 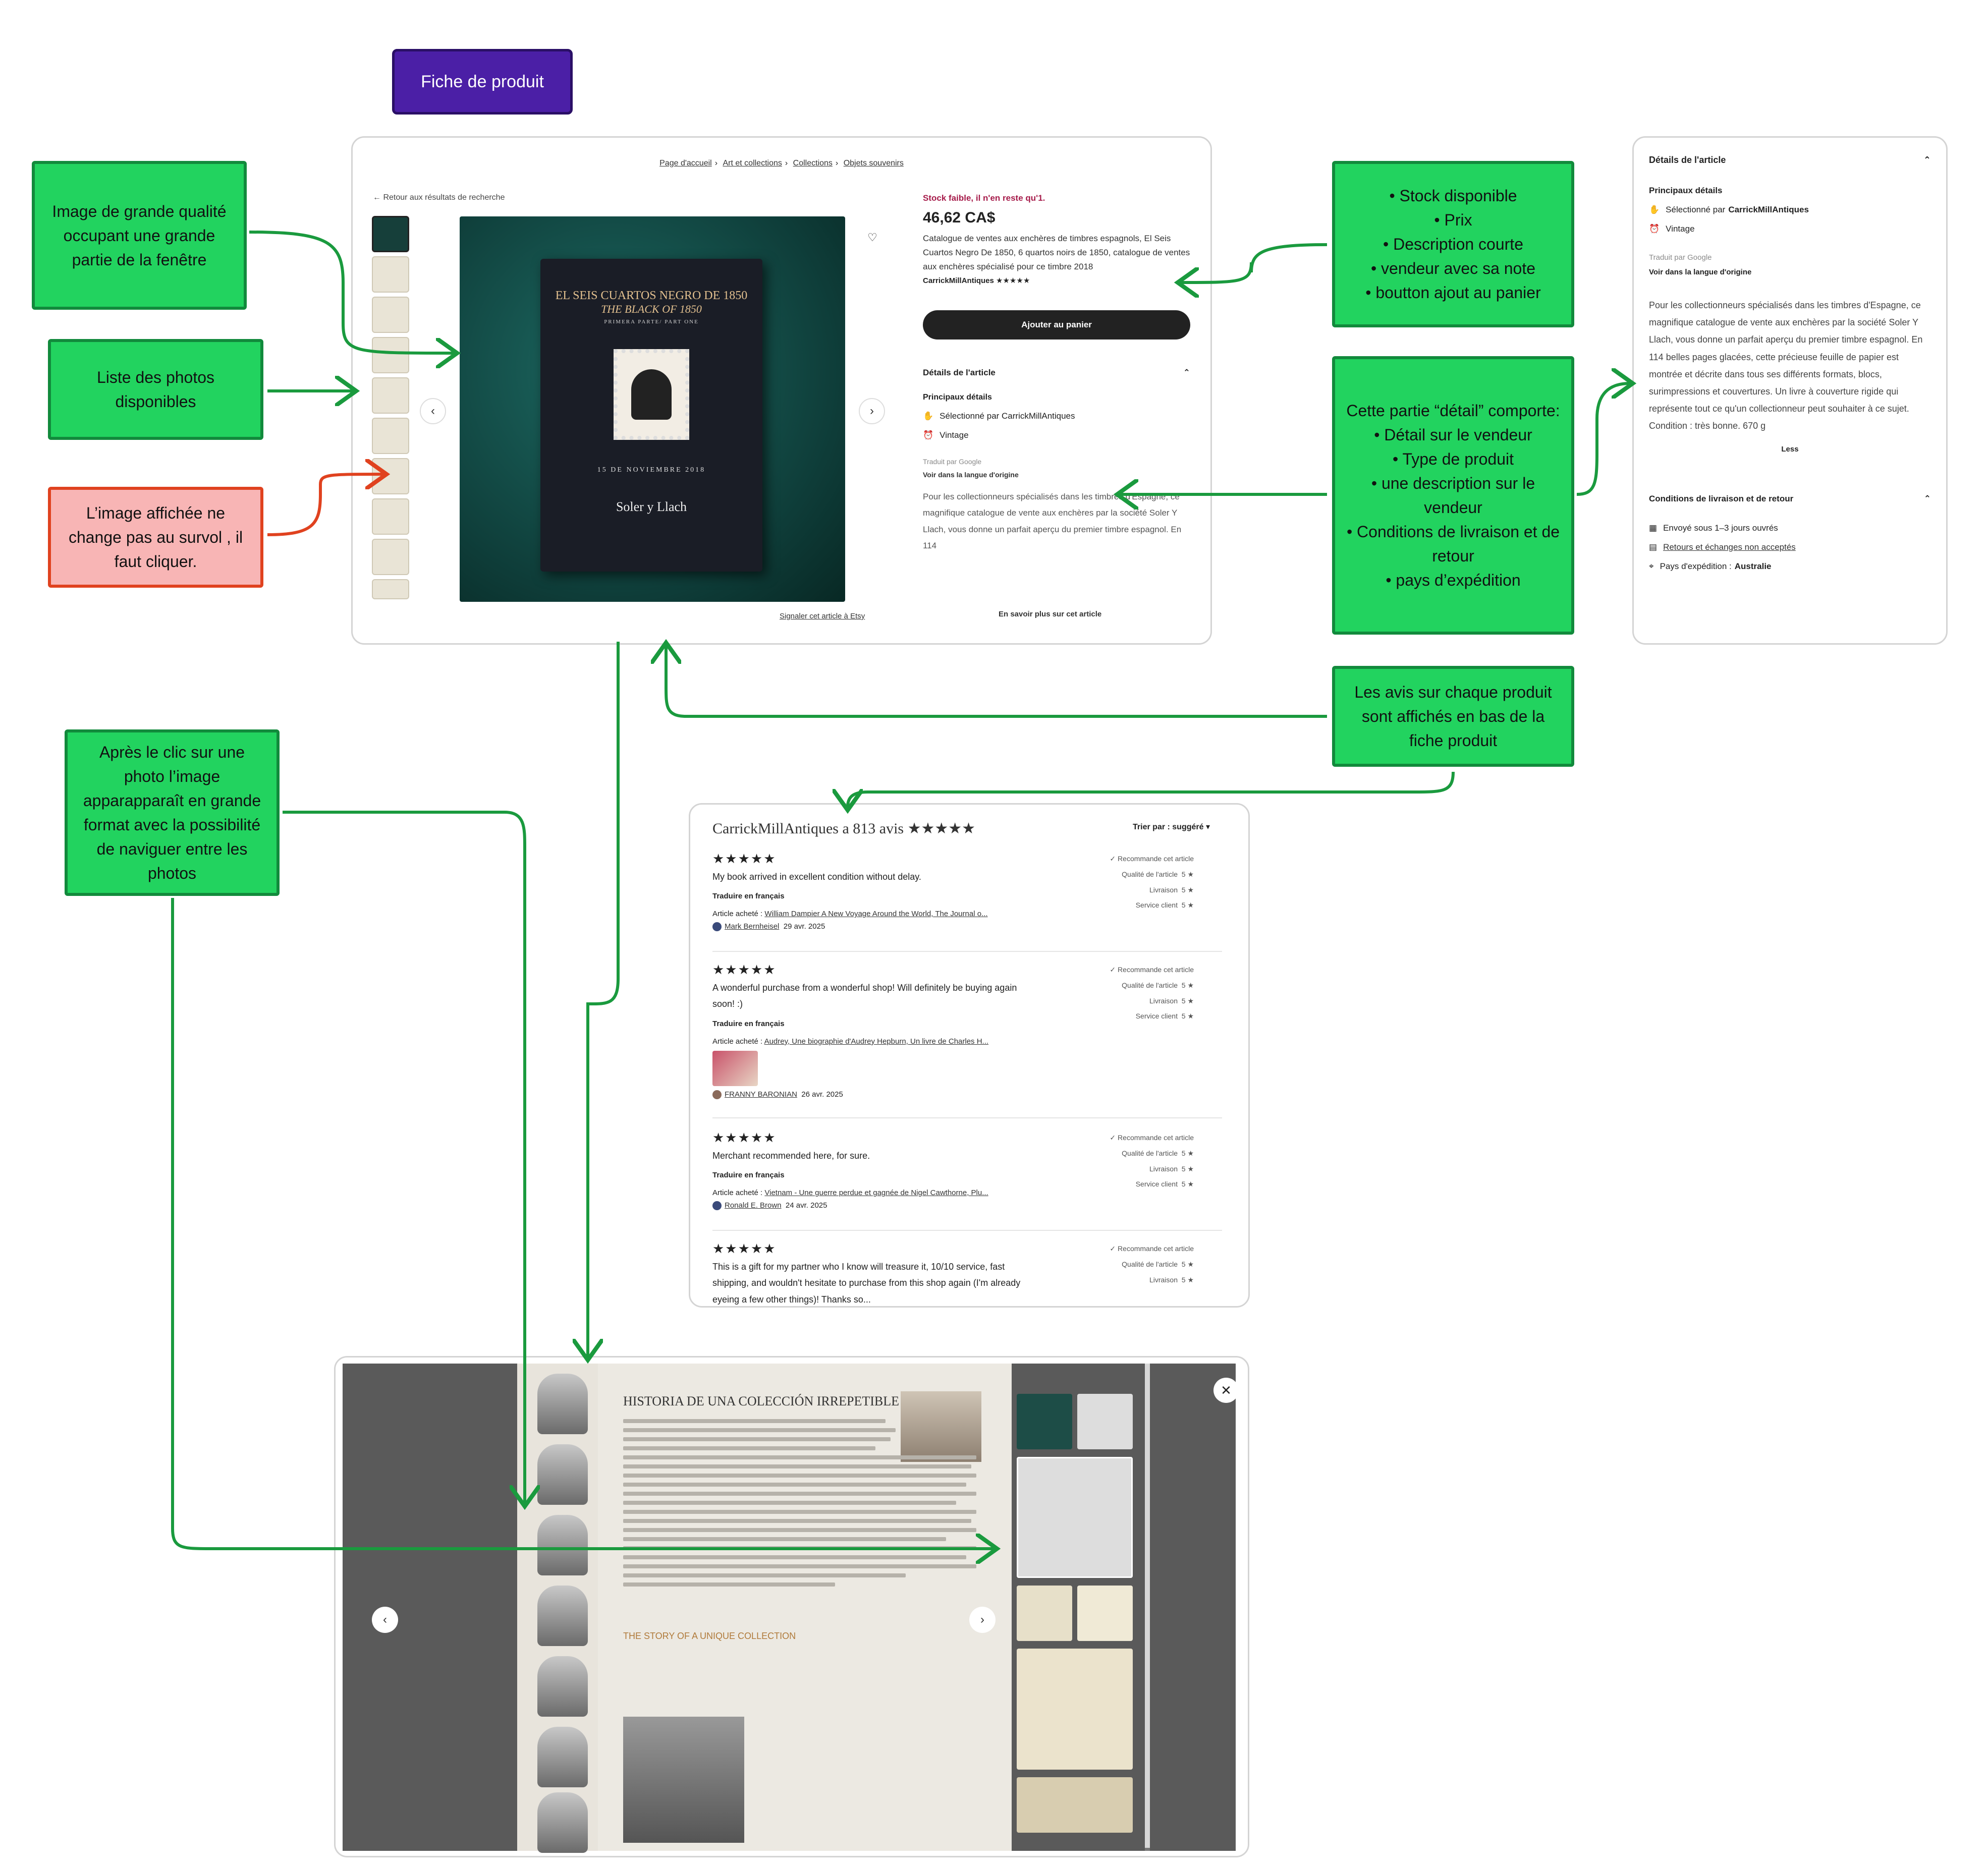 I want to click on learn-more-button: En savoir plus sur cet article, so click(x=1050, y=614).